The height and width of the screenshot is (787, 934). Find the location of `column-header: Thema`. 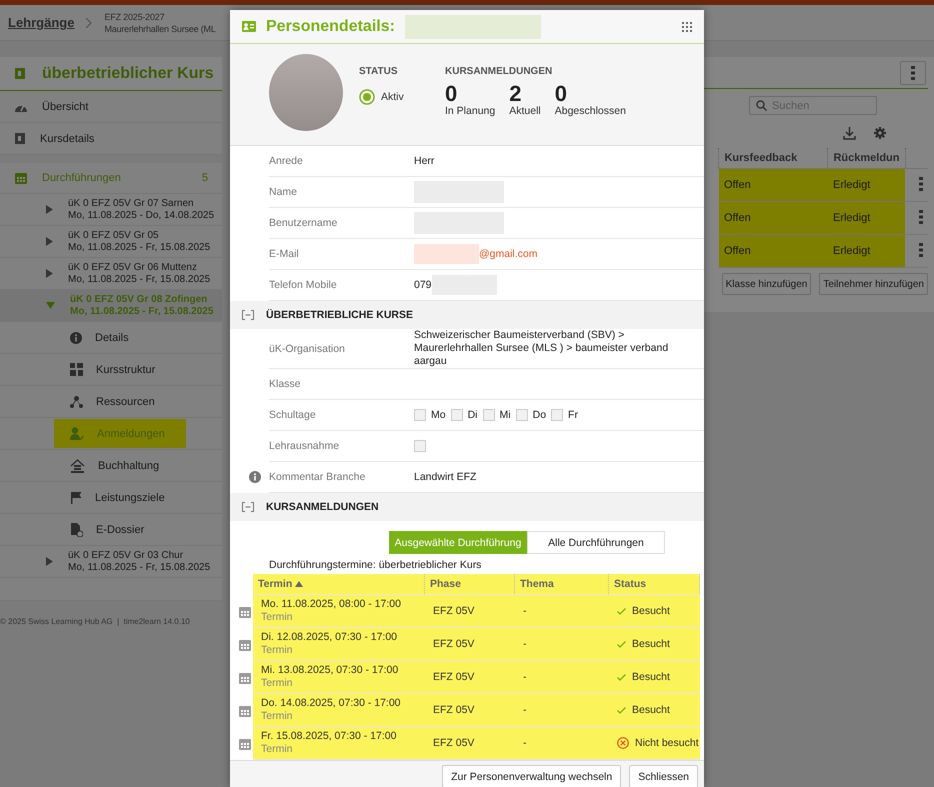

column-header: Thema is located at coordinates (562, 584).